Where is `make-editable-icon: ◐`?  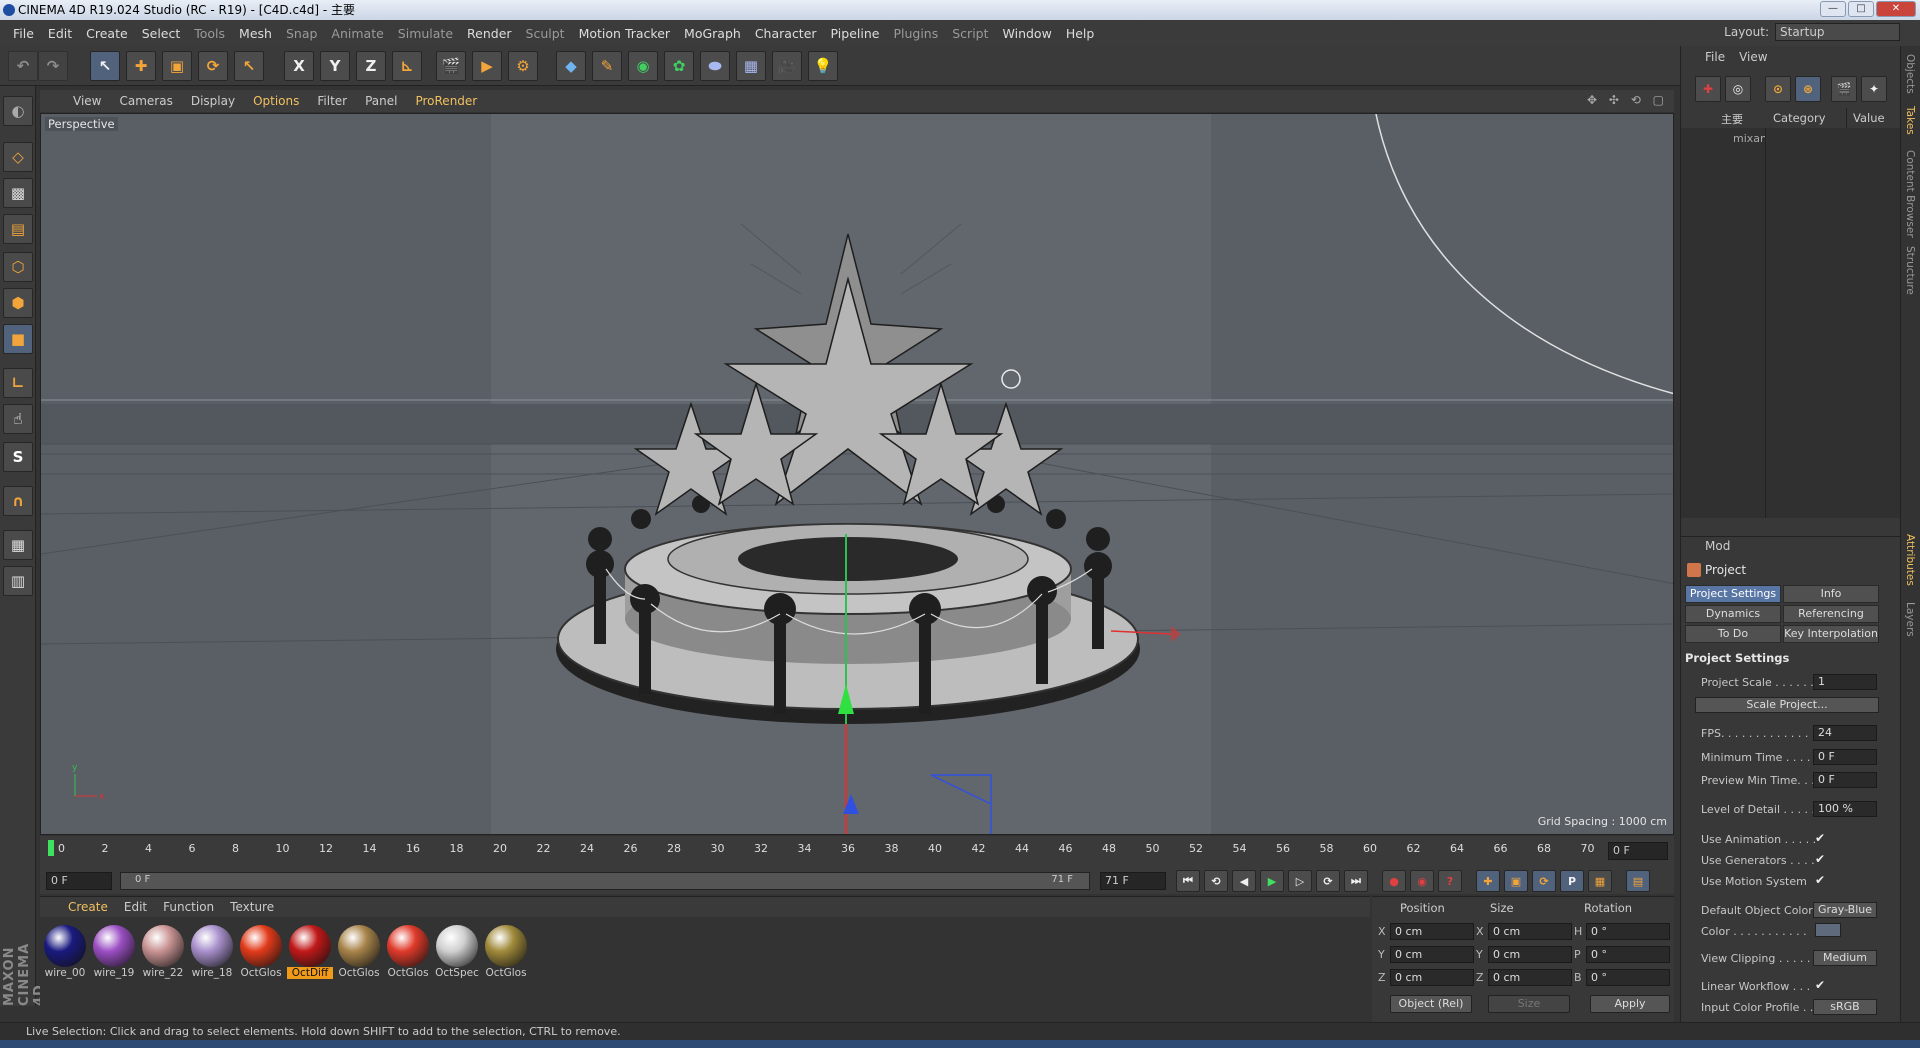 make-editable-icon: ◐ is located at coordinates (18, 111).